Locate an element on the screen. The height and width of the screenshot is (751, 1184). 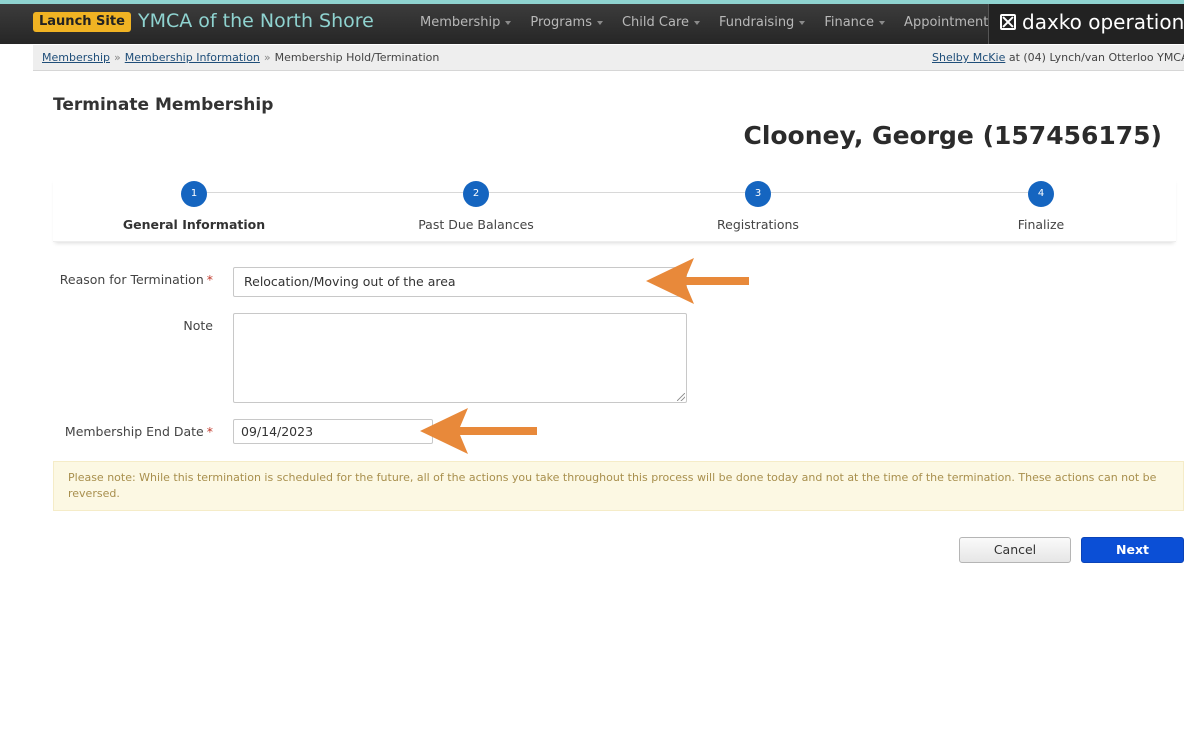
reason-label: Reason for Termination * is located at coordinates (136, 279).